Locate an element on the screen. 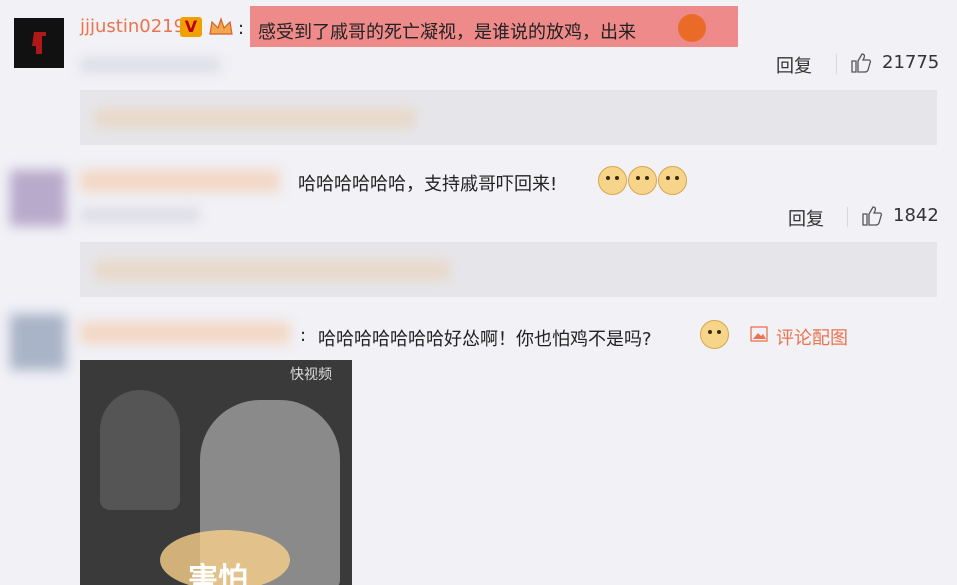 The height and width of the screenshot is (585, 957). comment-text: 哈哈哈哈哈哈哈好怂啊！你也怕鸡不是吗? is located at coordinates (485, 339).